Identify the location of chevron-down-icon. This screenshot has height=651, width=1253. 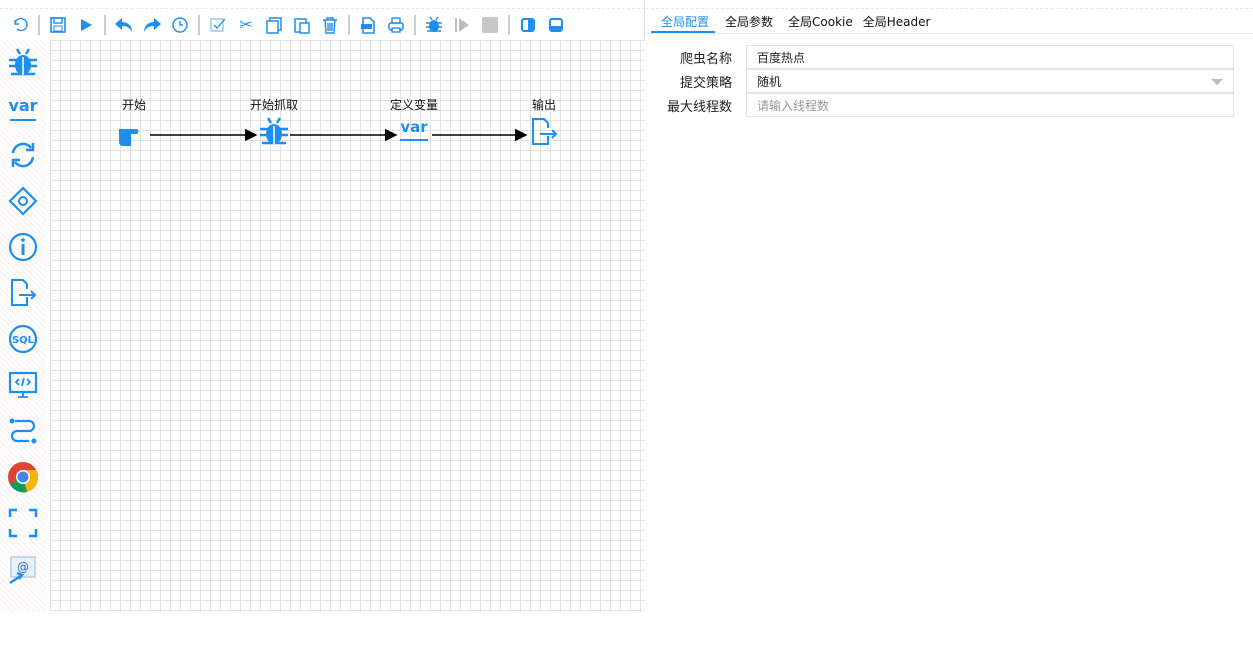
(1217, 82).